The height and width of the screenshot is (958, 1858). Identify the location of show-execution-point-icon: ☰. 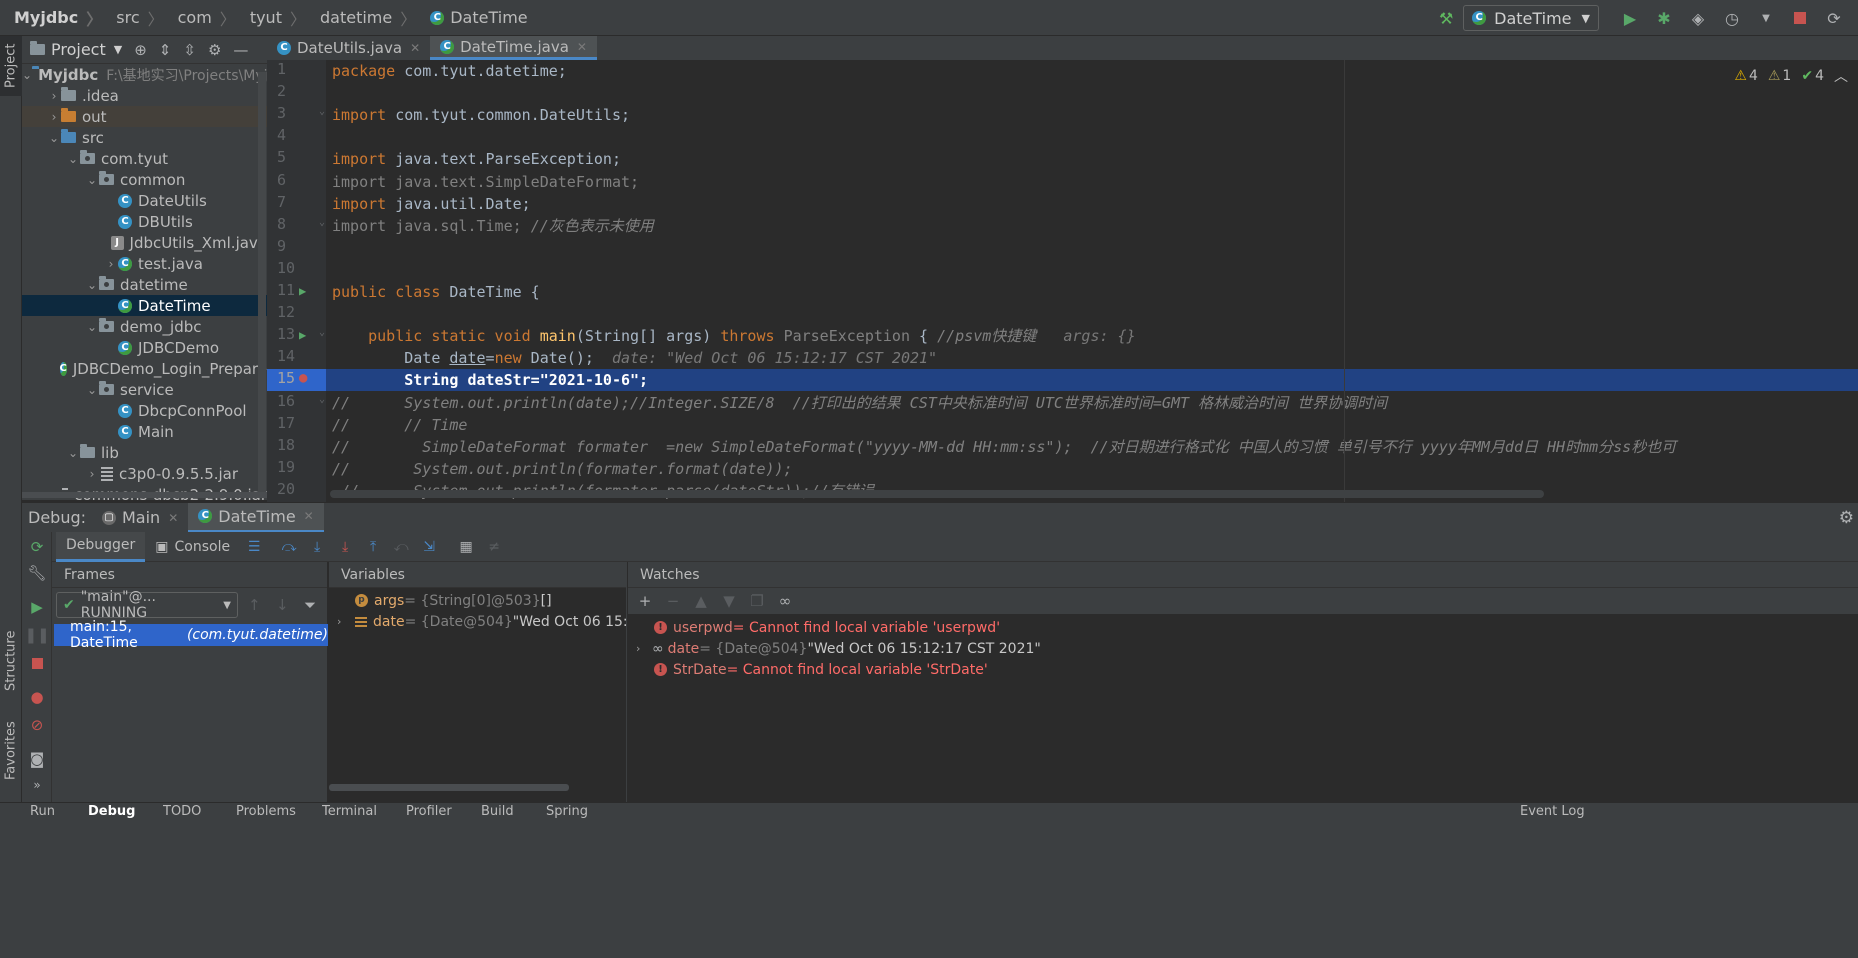
(254, 547).